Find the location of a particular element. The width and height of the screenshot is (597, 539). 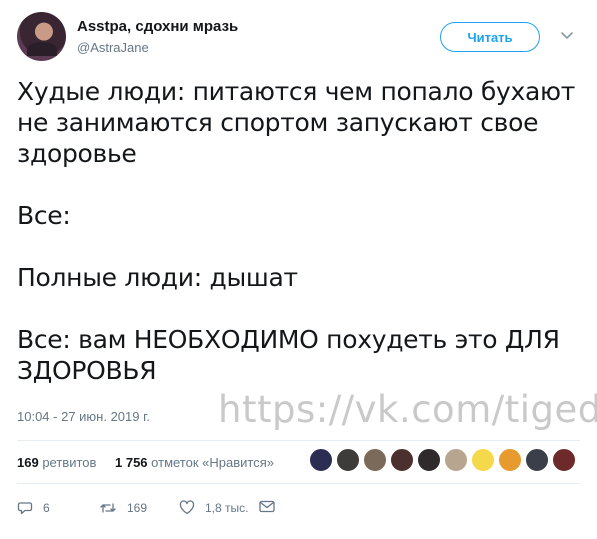

retweet-button: 169 is located at coordinates (123, 508).